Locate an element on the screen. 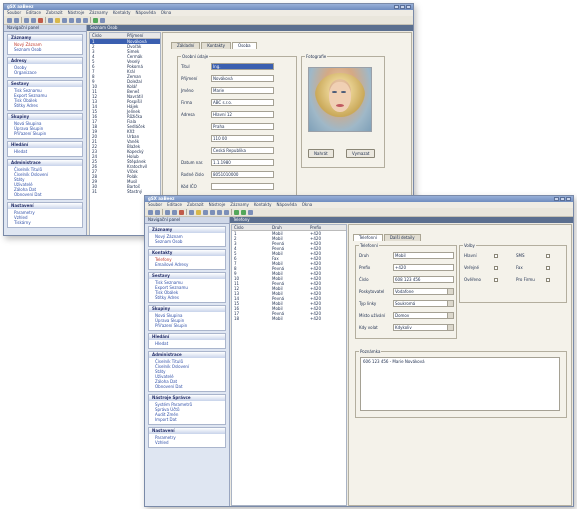  field-input: Hlavní 12 is located at coordinates (242, 114).